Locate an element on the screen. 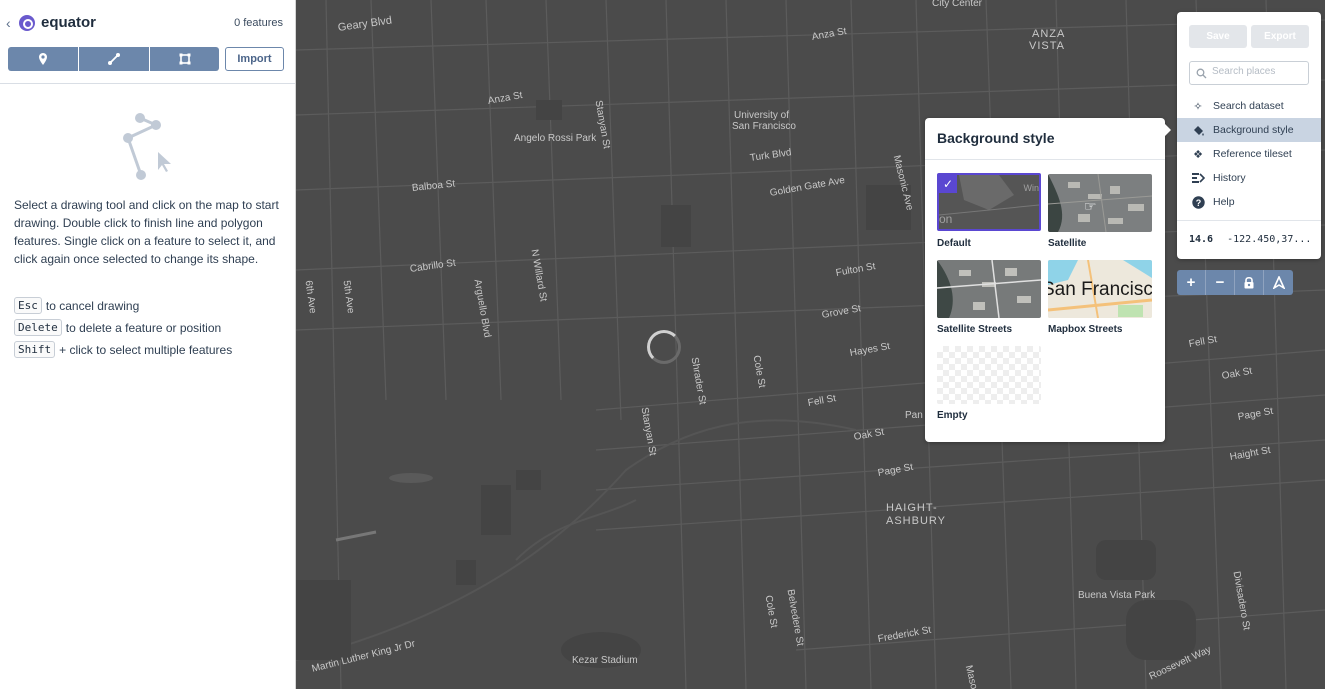 The width and height of the screenshot is (1325, 689). polygon-icon is located at coordinates (184, 59).